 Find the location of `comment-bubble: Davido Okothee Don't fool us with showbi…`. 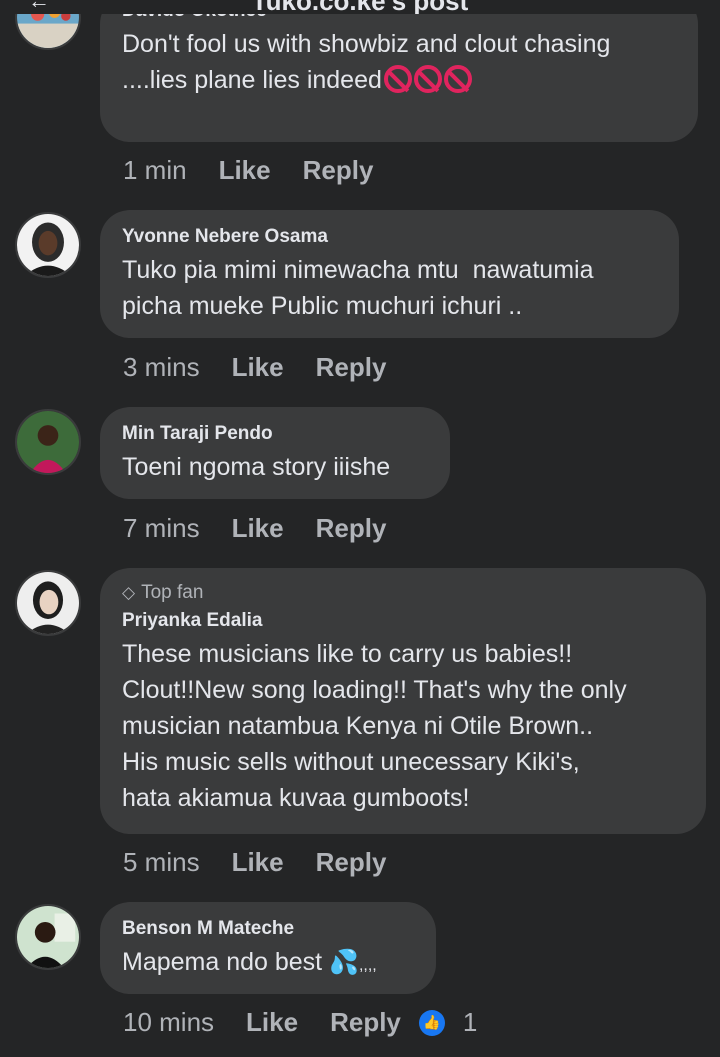

comment-bubble: Davido Okothee Don't fool us with showbi… is located at coordinates (399, 71).